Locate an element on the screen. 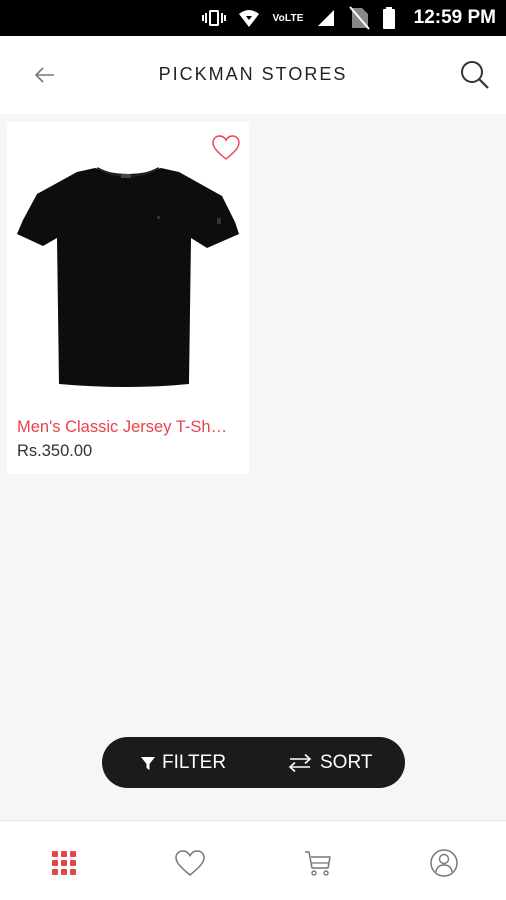  wifi-icon is located at coordinates (249, 18).